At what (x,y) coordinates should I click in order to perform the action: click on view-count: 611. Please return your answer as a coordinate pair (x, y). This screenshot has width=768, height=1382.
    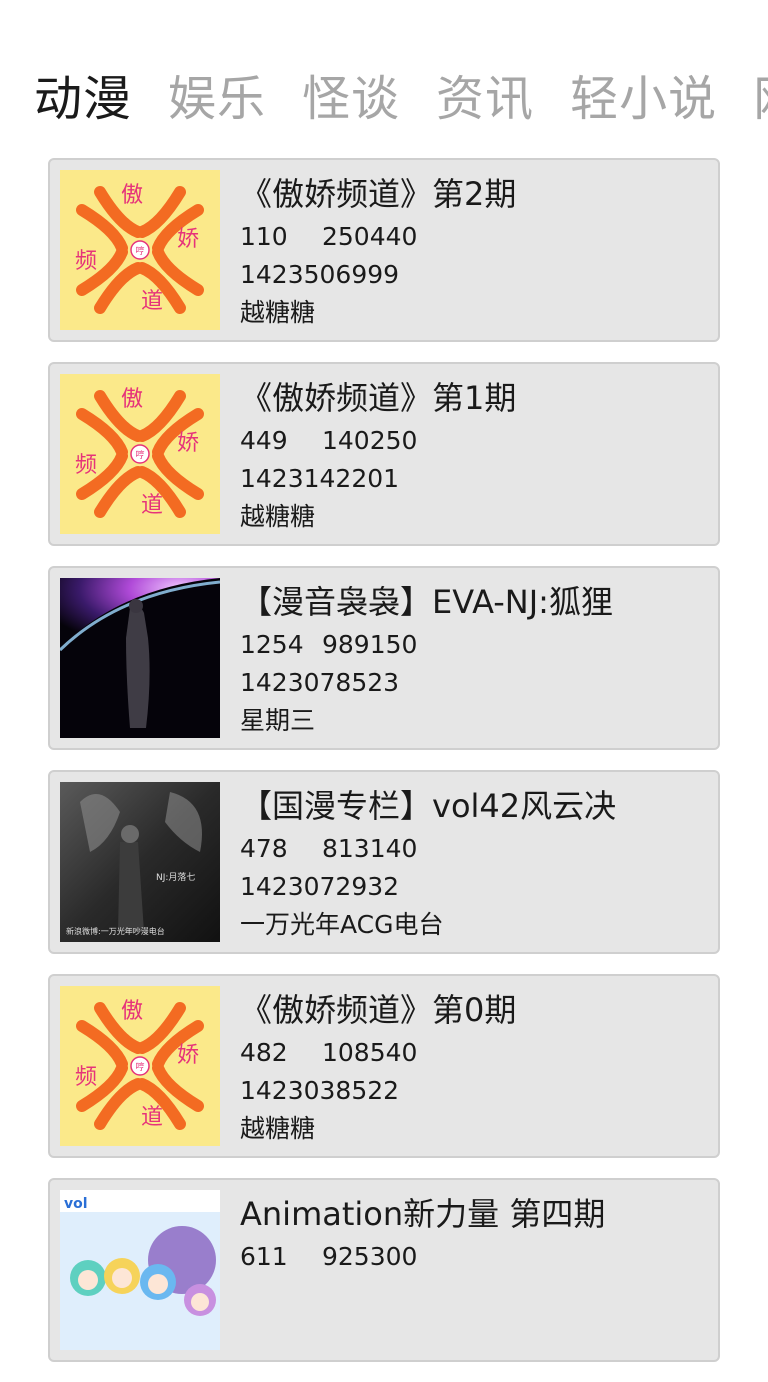
    Looking at the image, I should click on (264, 1256).